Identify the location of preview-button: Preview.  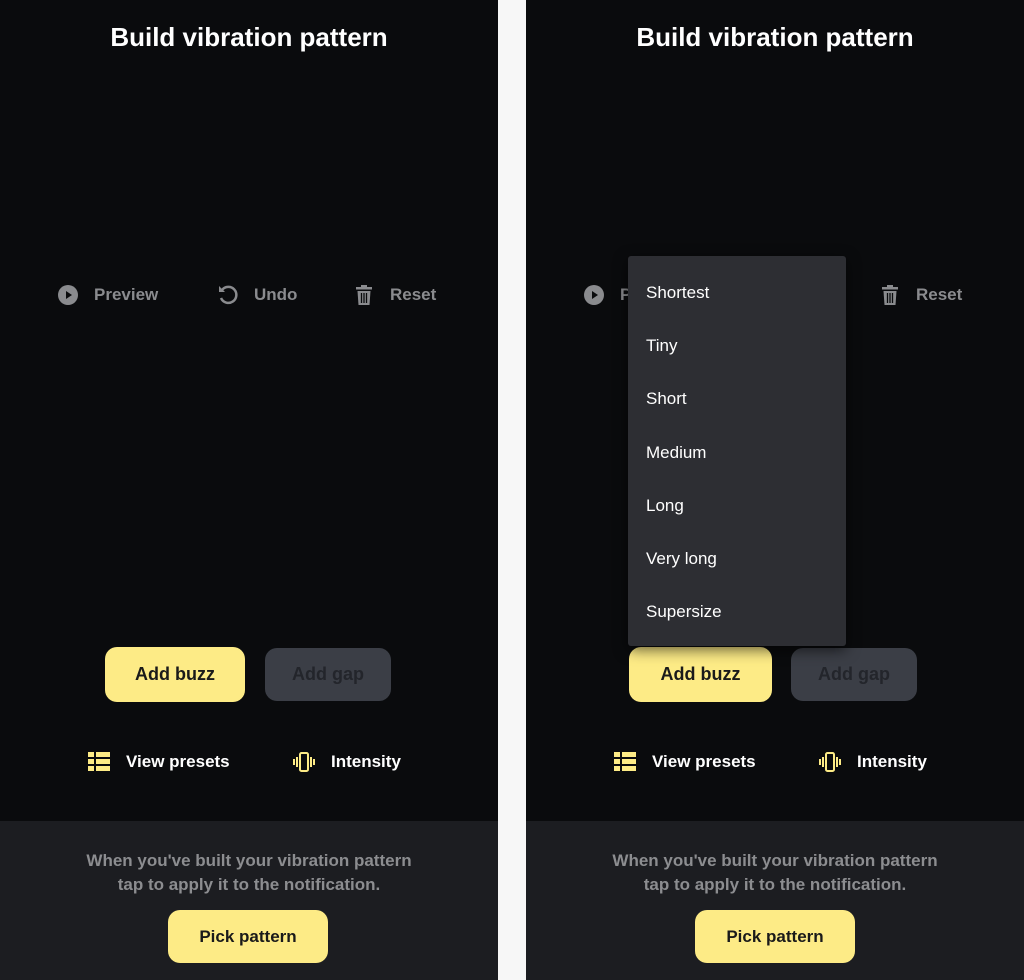
(107, 295).